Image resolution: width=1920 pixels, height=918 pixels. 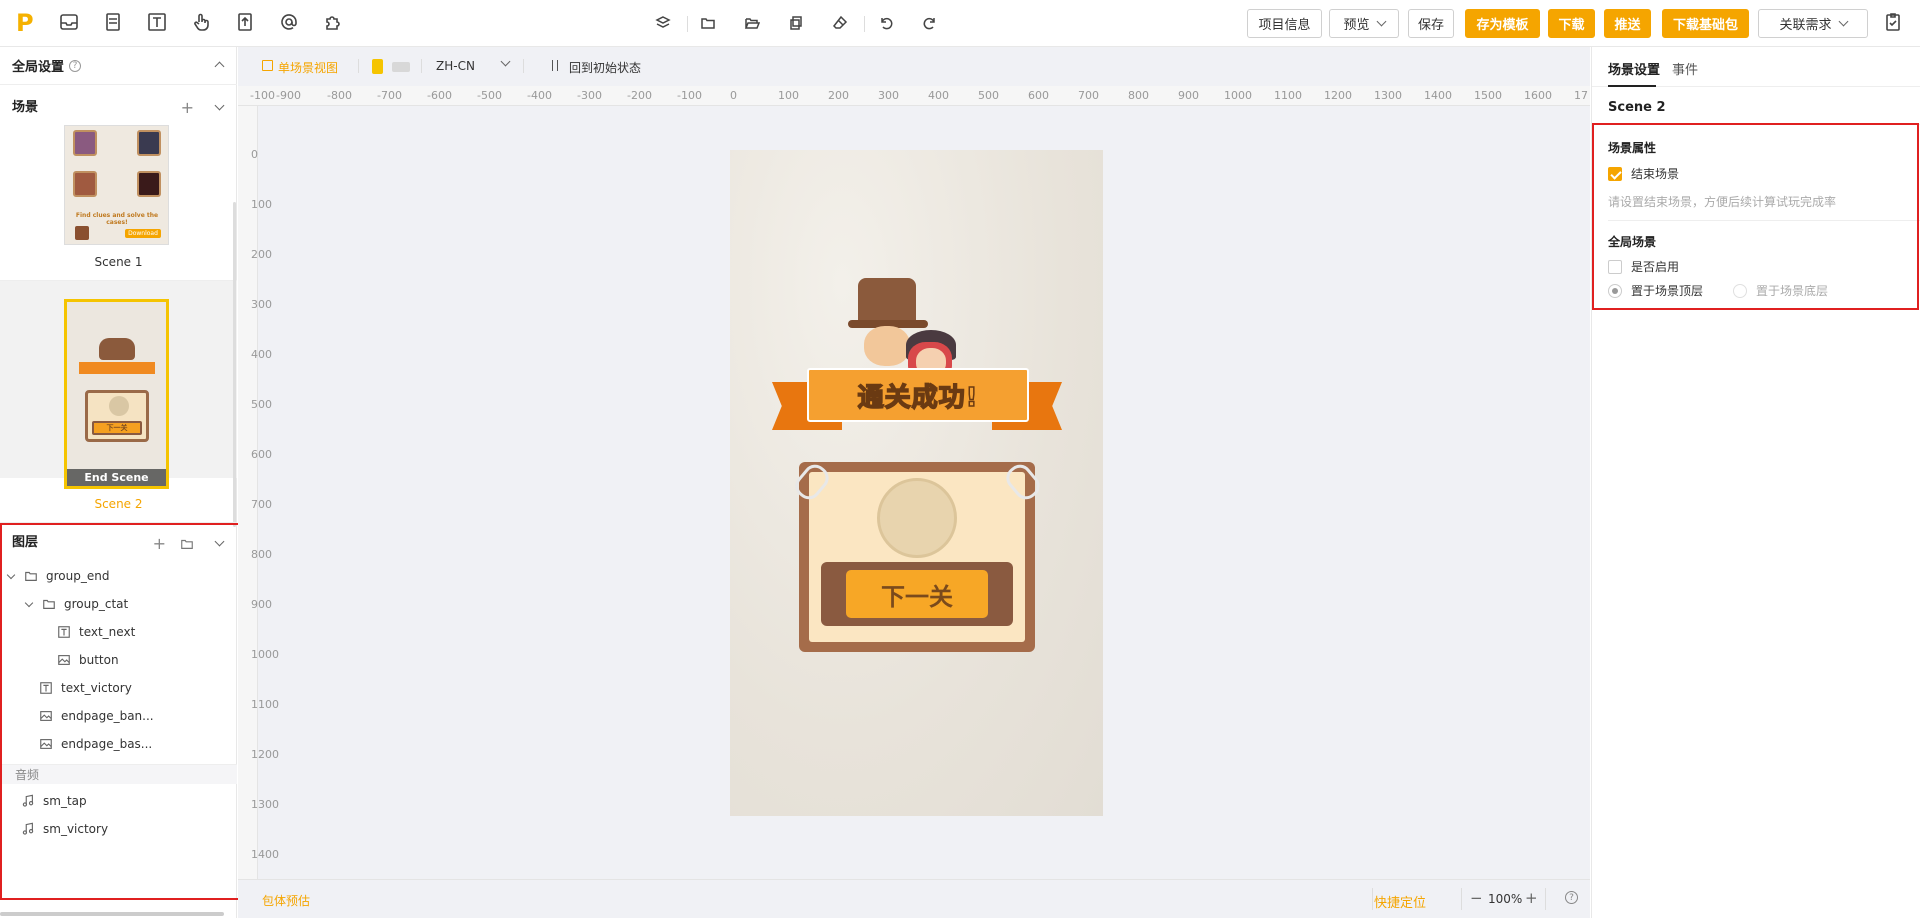 What do you see at coordinates (389, 95) in the screenshot?
I see `ruler-tick: -700` at bounding box center [389, 95].